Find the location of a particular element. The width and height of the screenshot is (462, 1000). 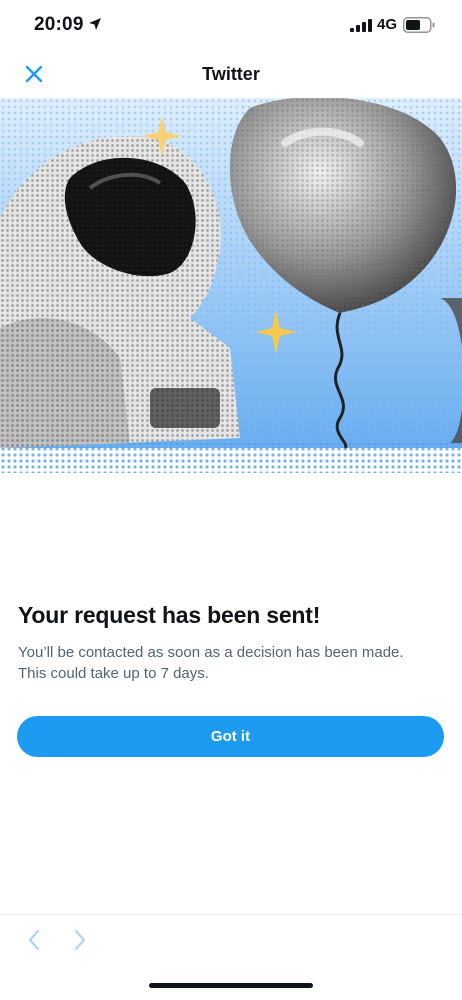

toolbar-divider is located at coordinates (231, 914).